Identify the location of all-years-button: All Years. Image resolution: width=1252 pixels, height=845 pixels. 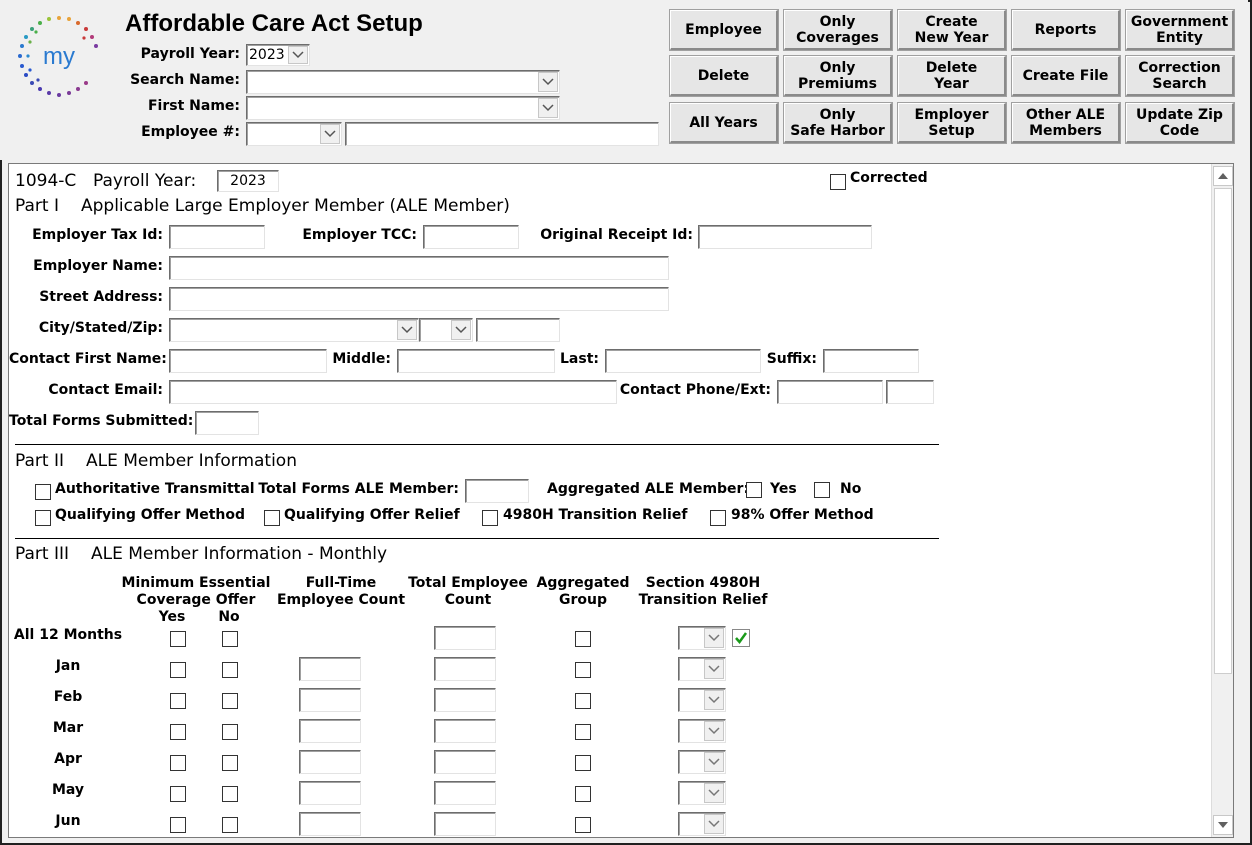
(724, 123).